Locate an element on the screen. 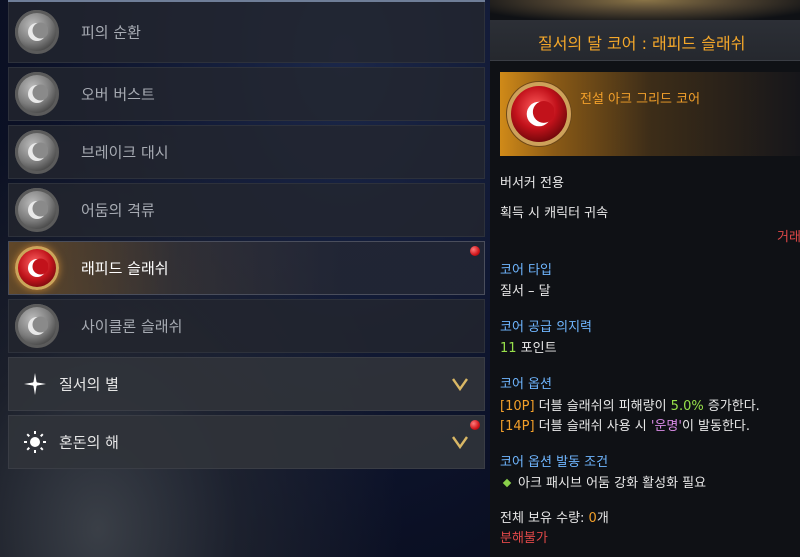  option-text: 이 발동한다. is located at coordinates (716, 426).